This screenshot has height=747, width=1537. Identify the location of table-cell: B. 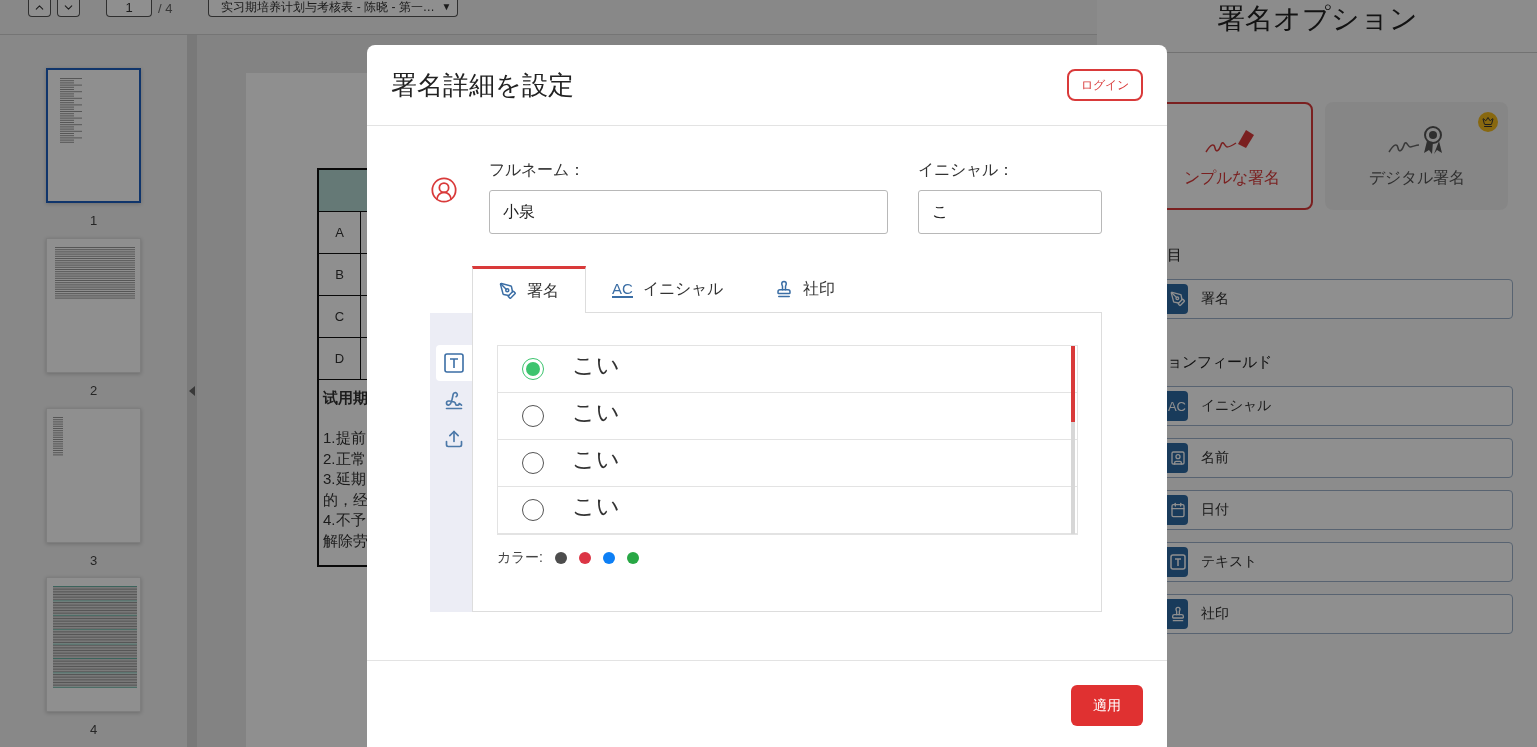
(340, 274).